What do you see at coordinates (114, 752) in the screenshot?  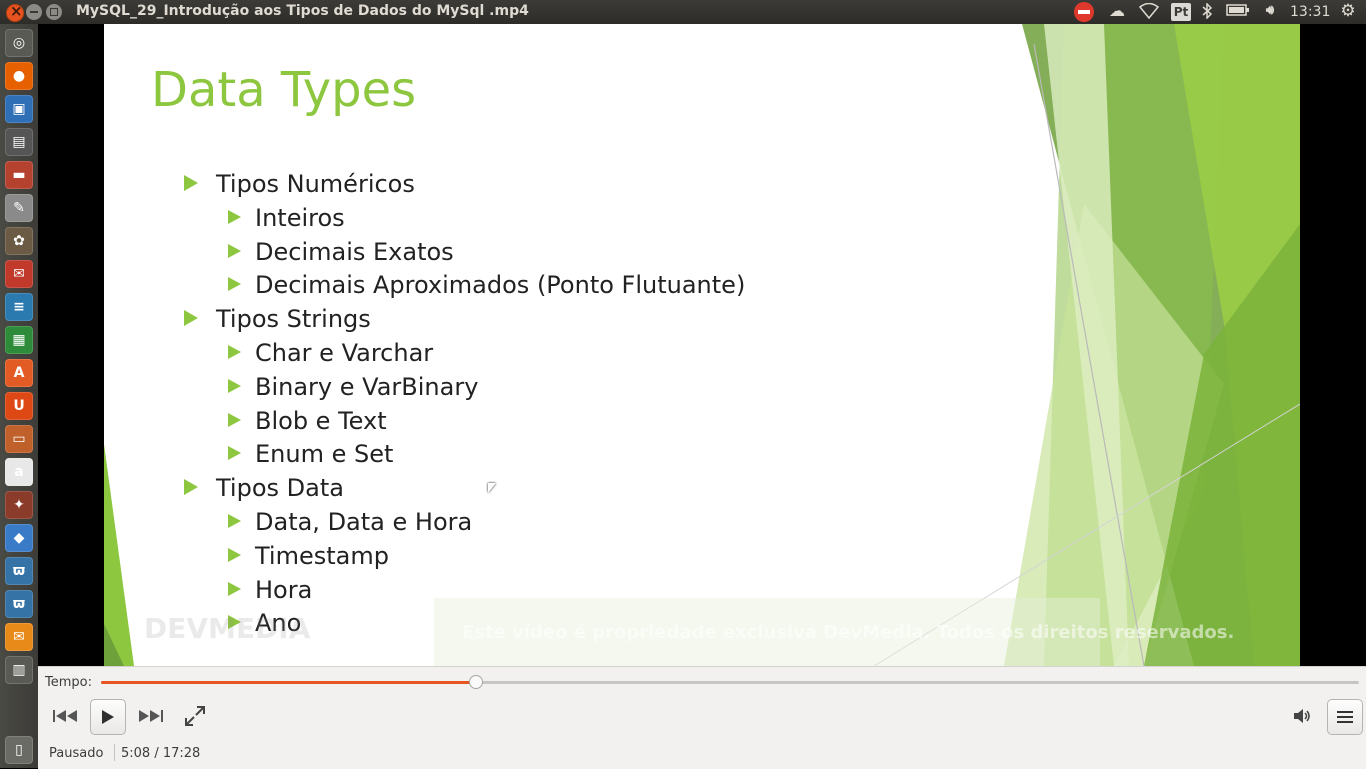 I see `status-divider` at bounding box center [114, 752].